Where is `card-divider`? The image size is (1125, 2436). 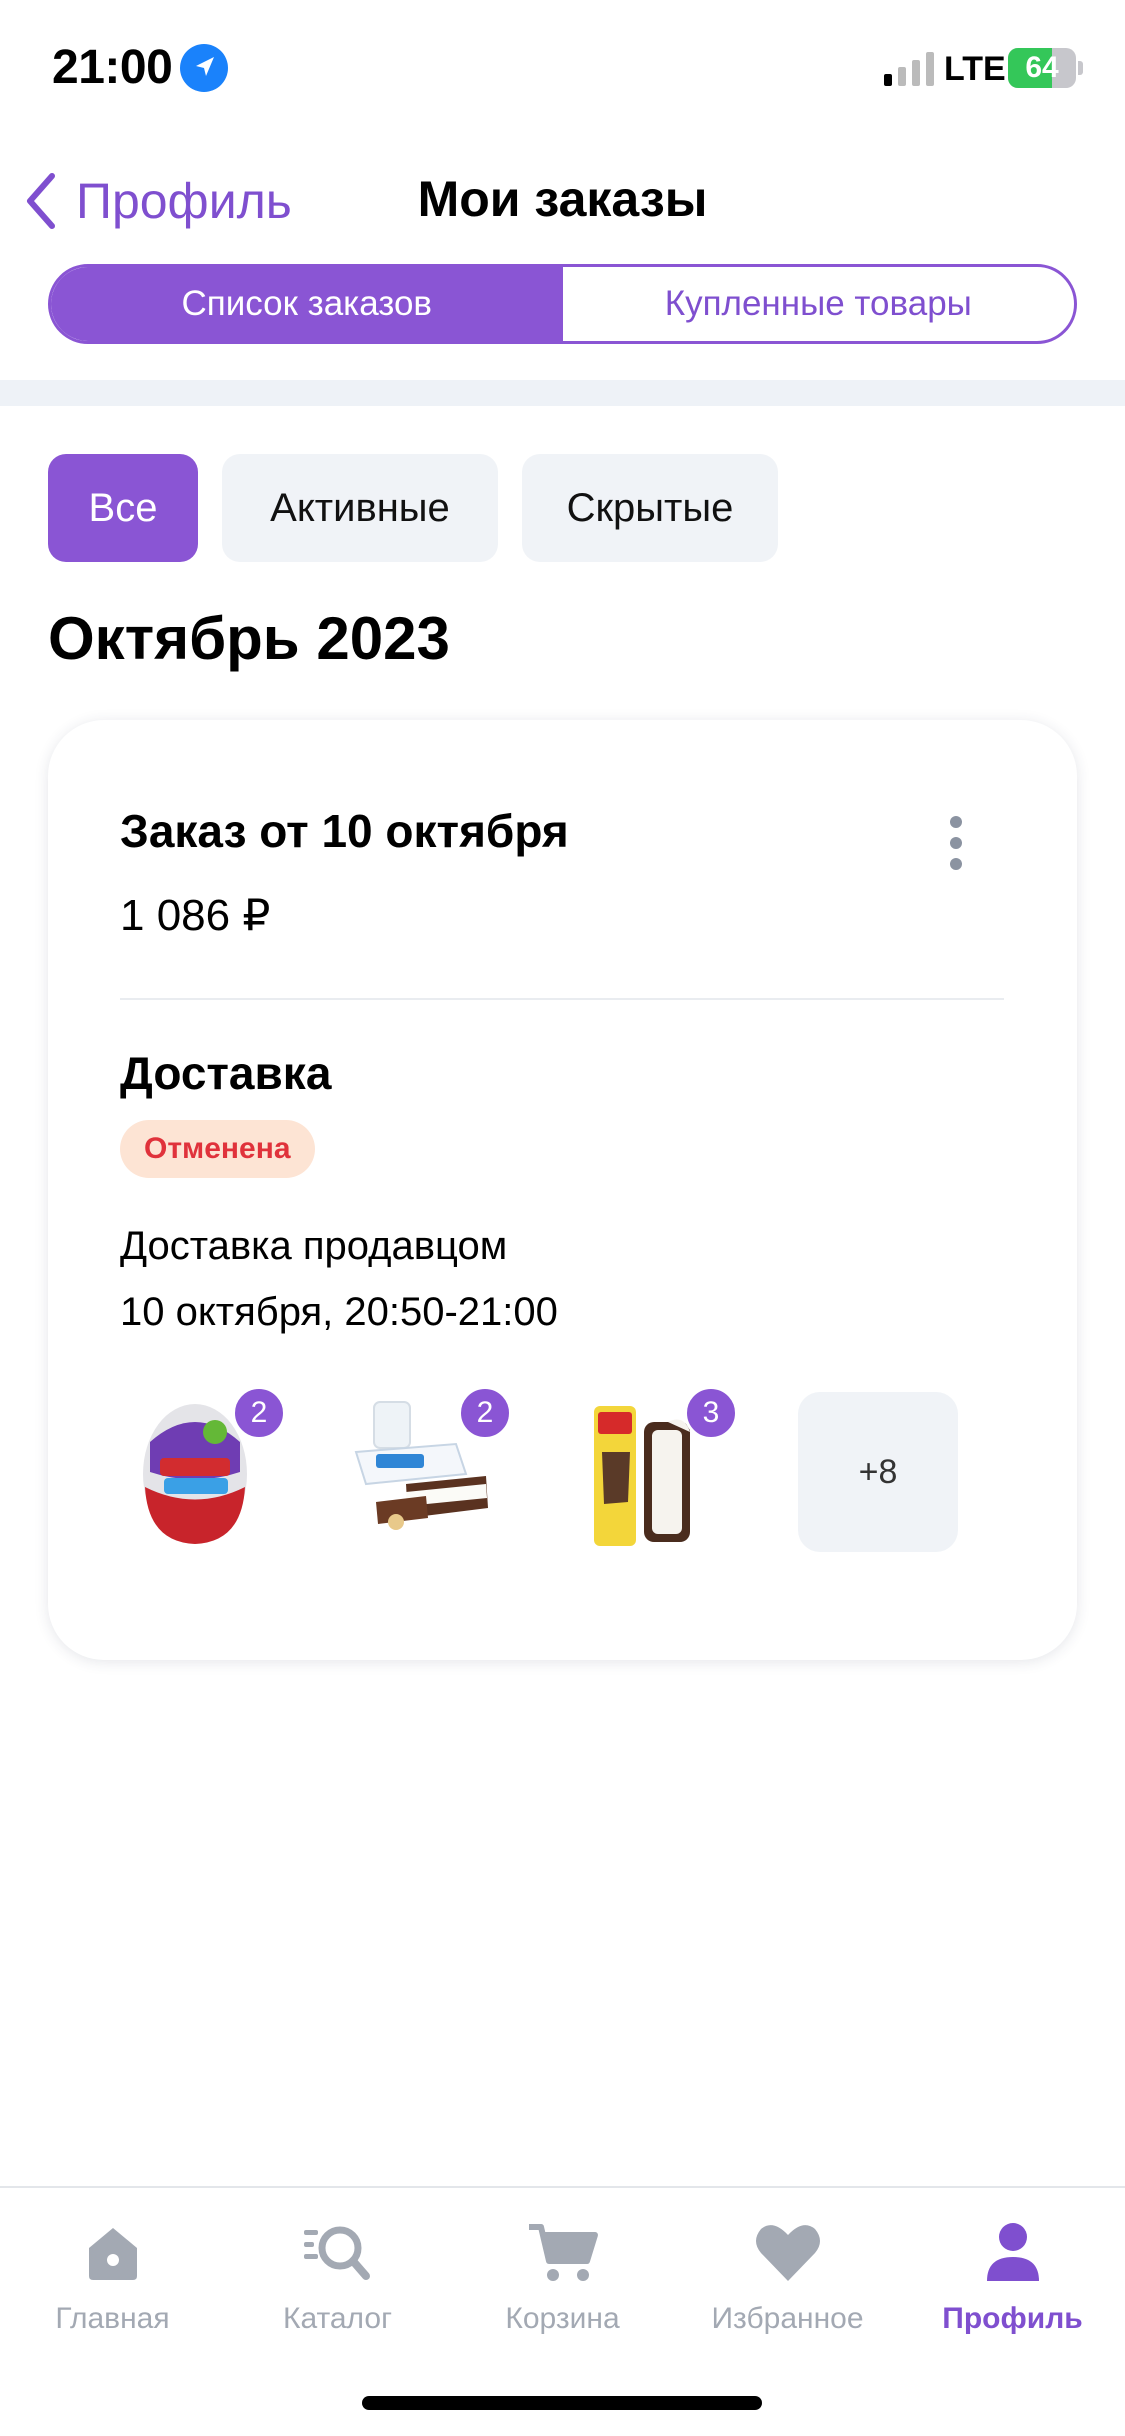 card-divider is located at coordinates (562, 999).